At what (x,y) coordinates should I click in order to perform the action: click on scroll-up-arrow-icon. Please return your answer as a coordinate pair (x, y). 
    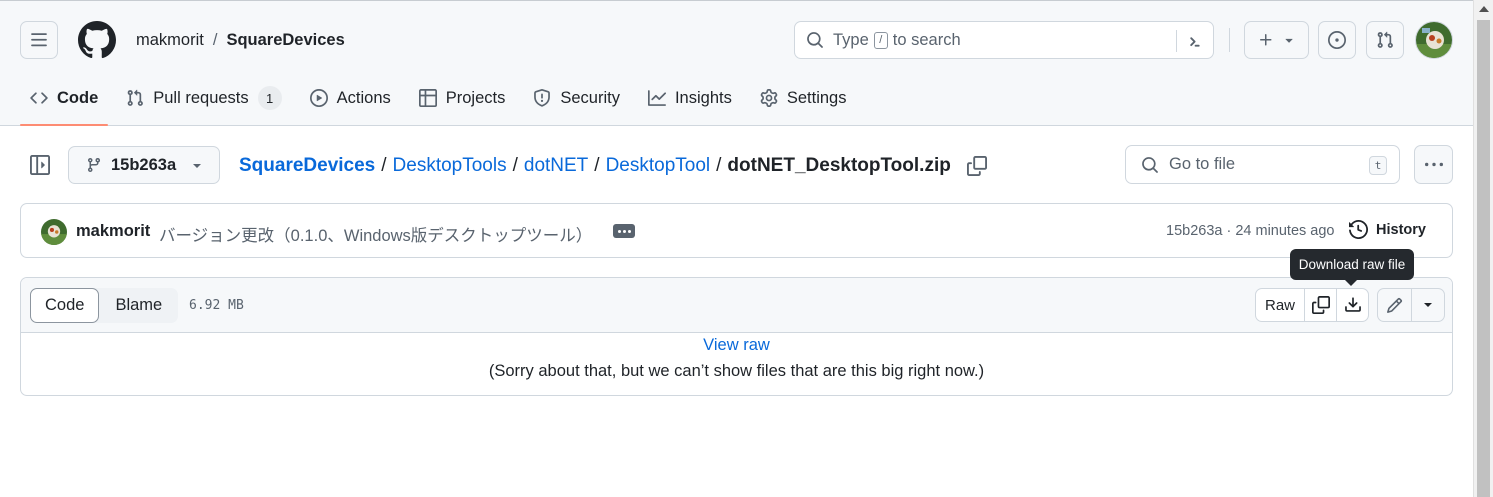
    Looking at the image, I should click on (1484, 9).